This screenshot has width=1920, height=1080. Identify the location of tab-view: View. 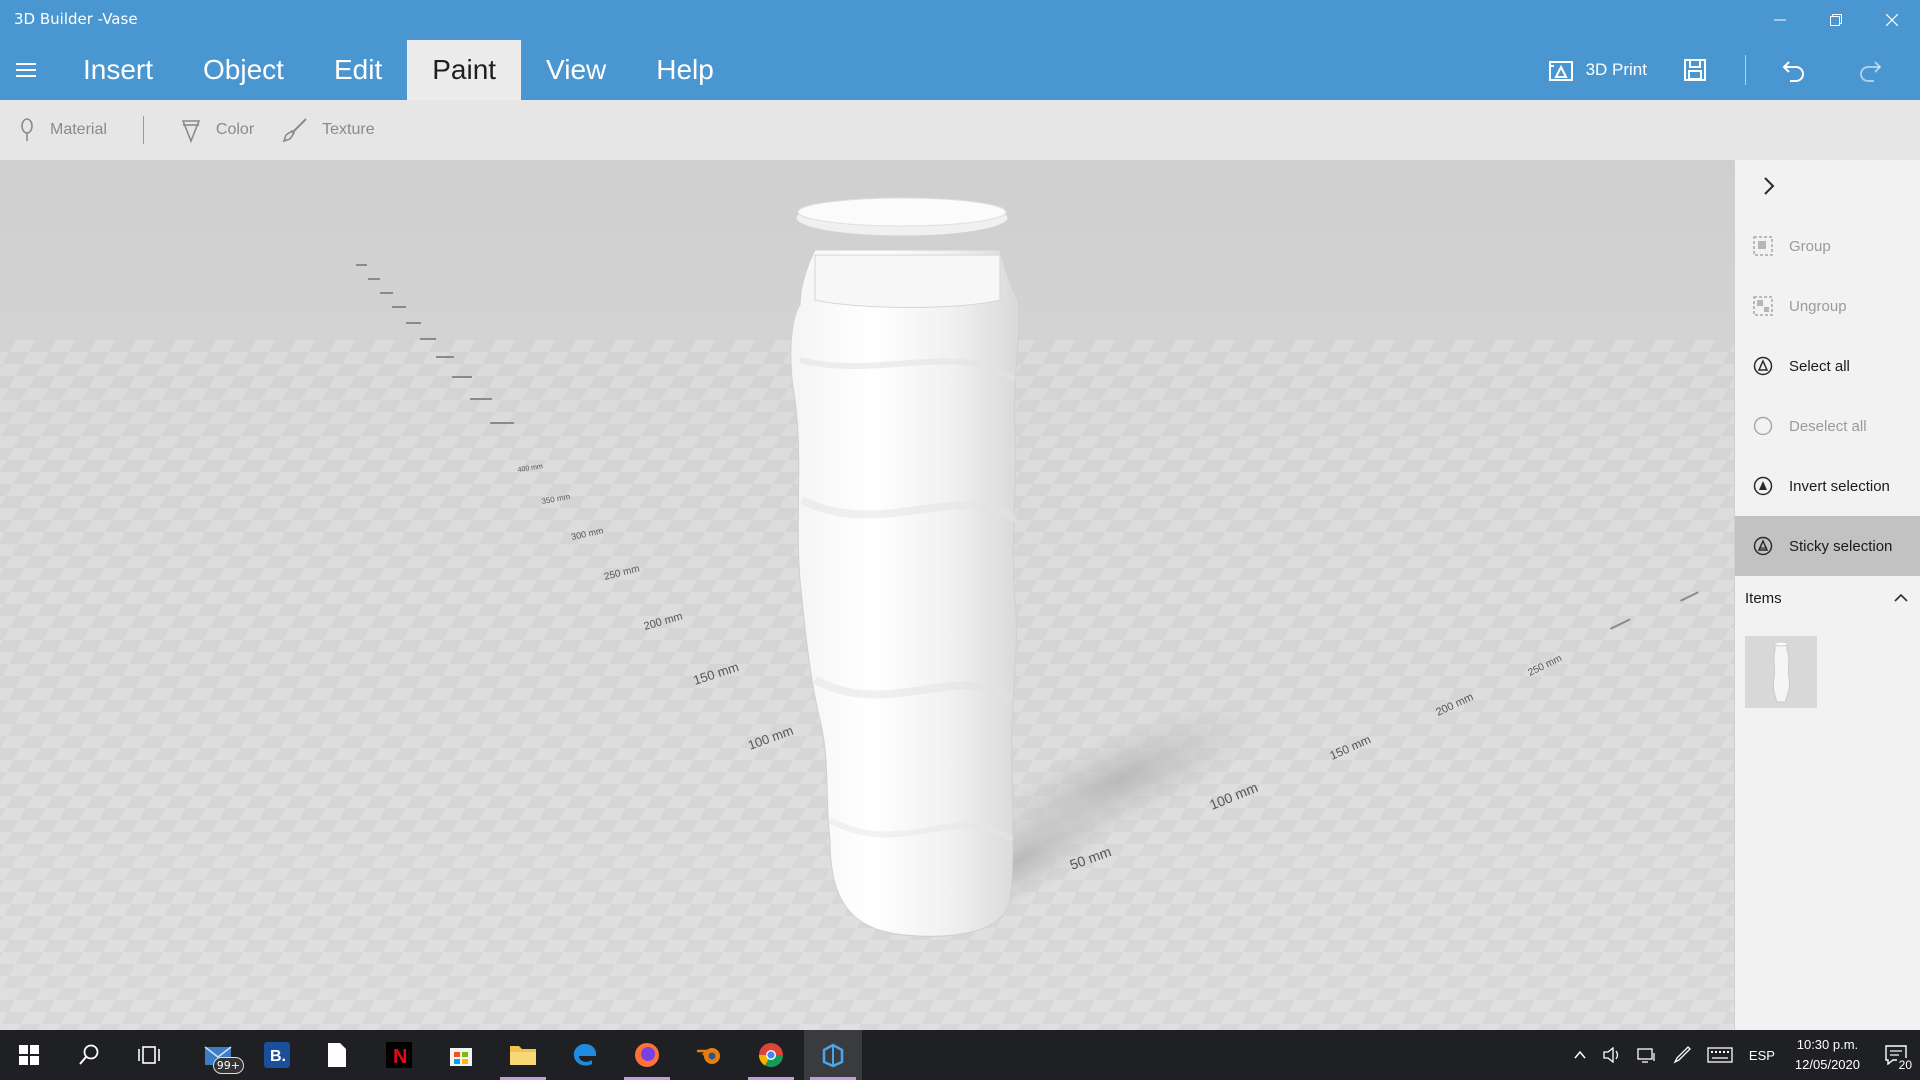
(576, 70).